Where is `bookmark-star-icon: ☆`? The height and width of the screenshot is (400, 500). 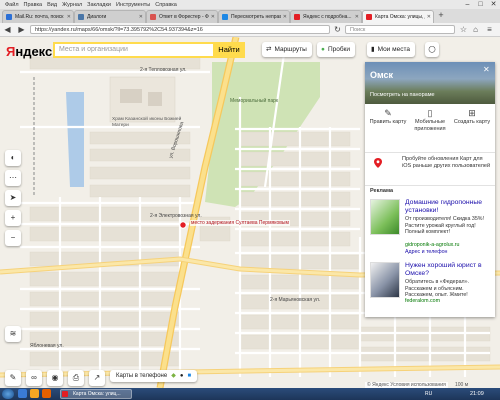
bookmark-star-icon: ☆ is located at coordinates (463, 29).